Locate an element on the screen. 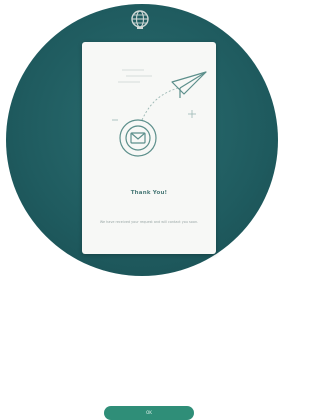 This screenshot has width=320, height=420. ok-button: OK is located at coordinates (149, 413).